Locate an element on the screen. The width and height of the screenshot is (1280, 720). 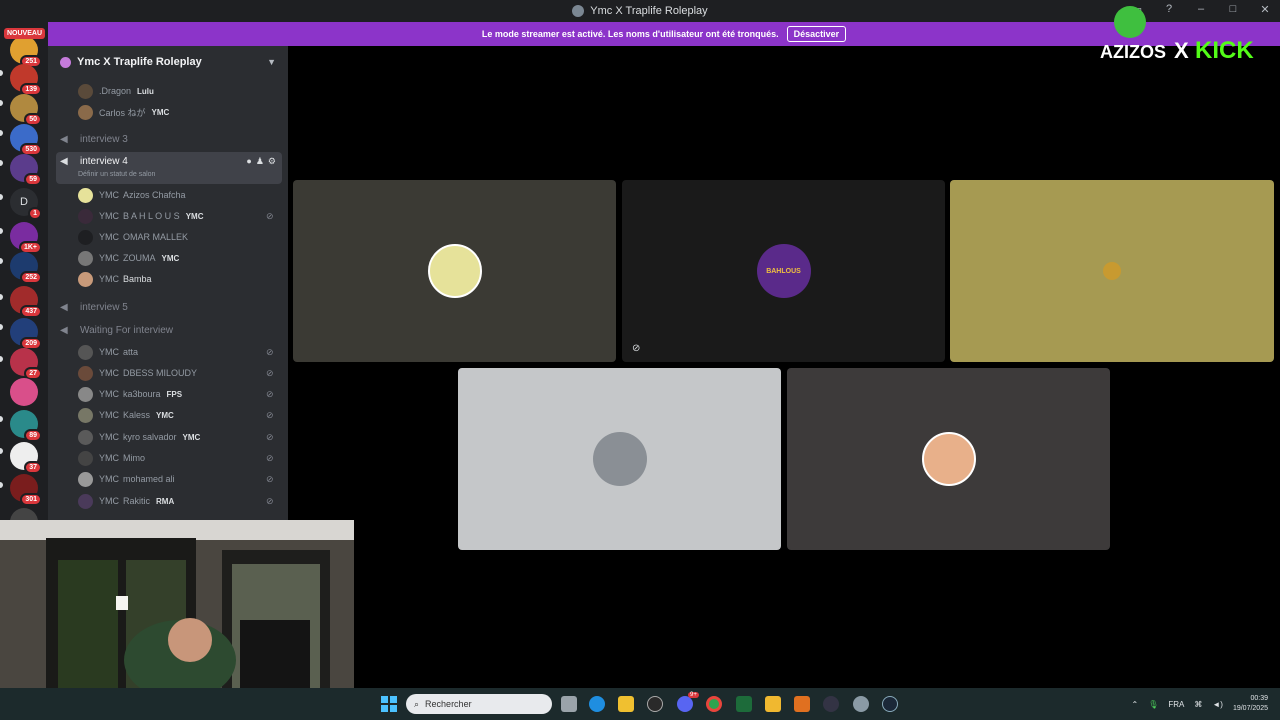
task-view-icon is located at coordinates (569, 704).